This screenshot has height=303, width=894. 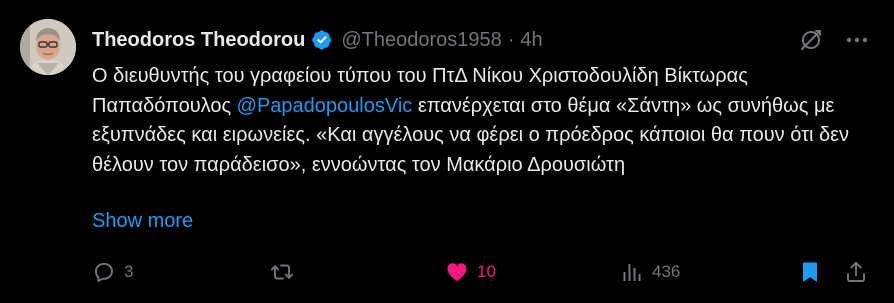 I want to click on profile-photo-icon, so click(x=48, y=47).